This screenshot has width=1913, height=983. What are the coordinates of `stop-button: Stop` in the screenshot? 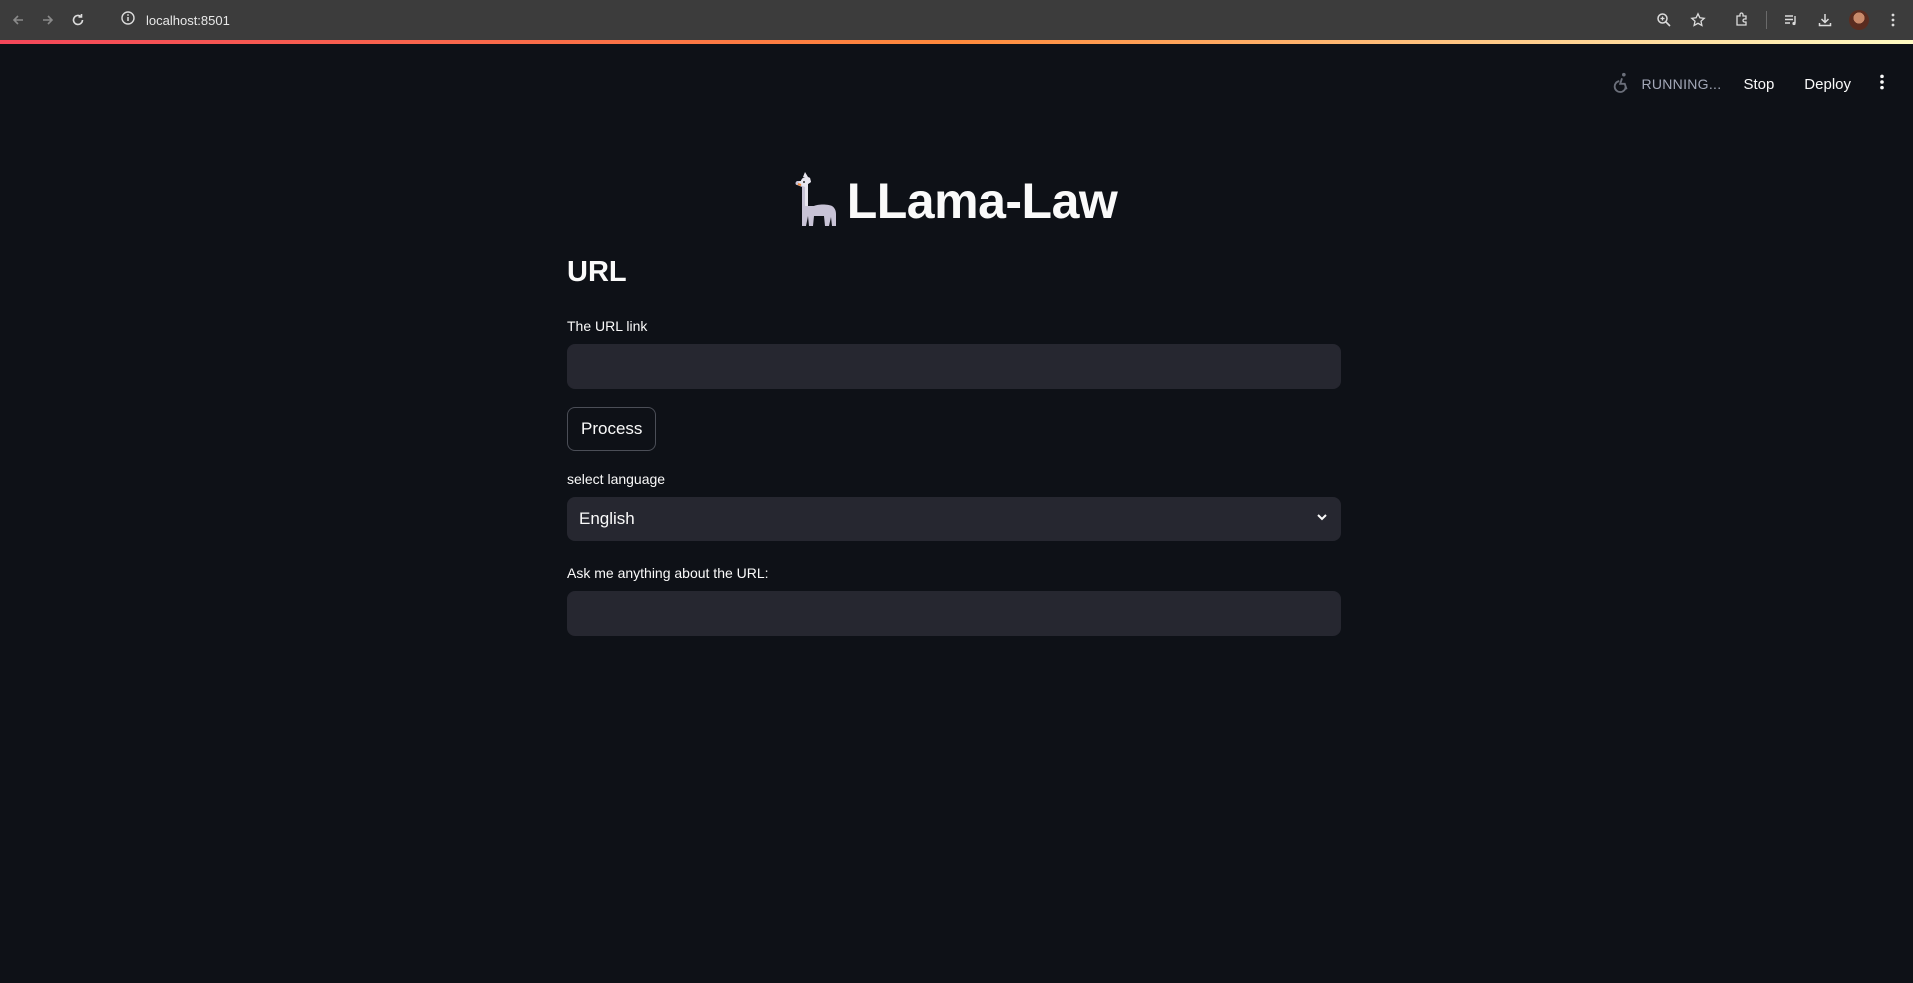 It's located at (1758, 84).